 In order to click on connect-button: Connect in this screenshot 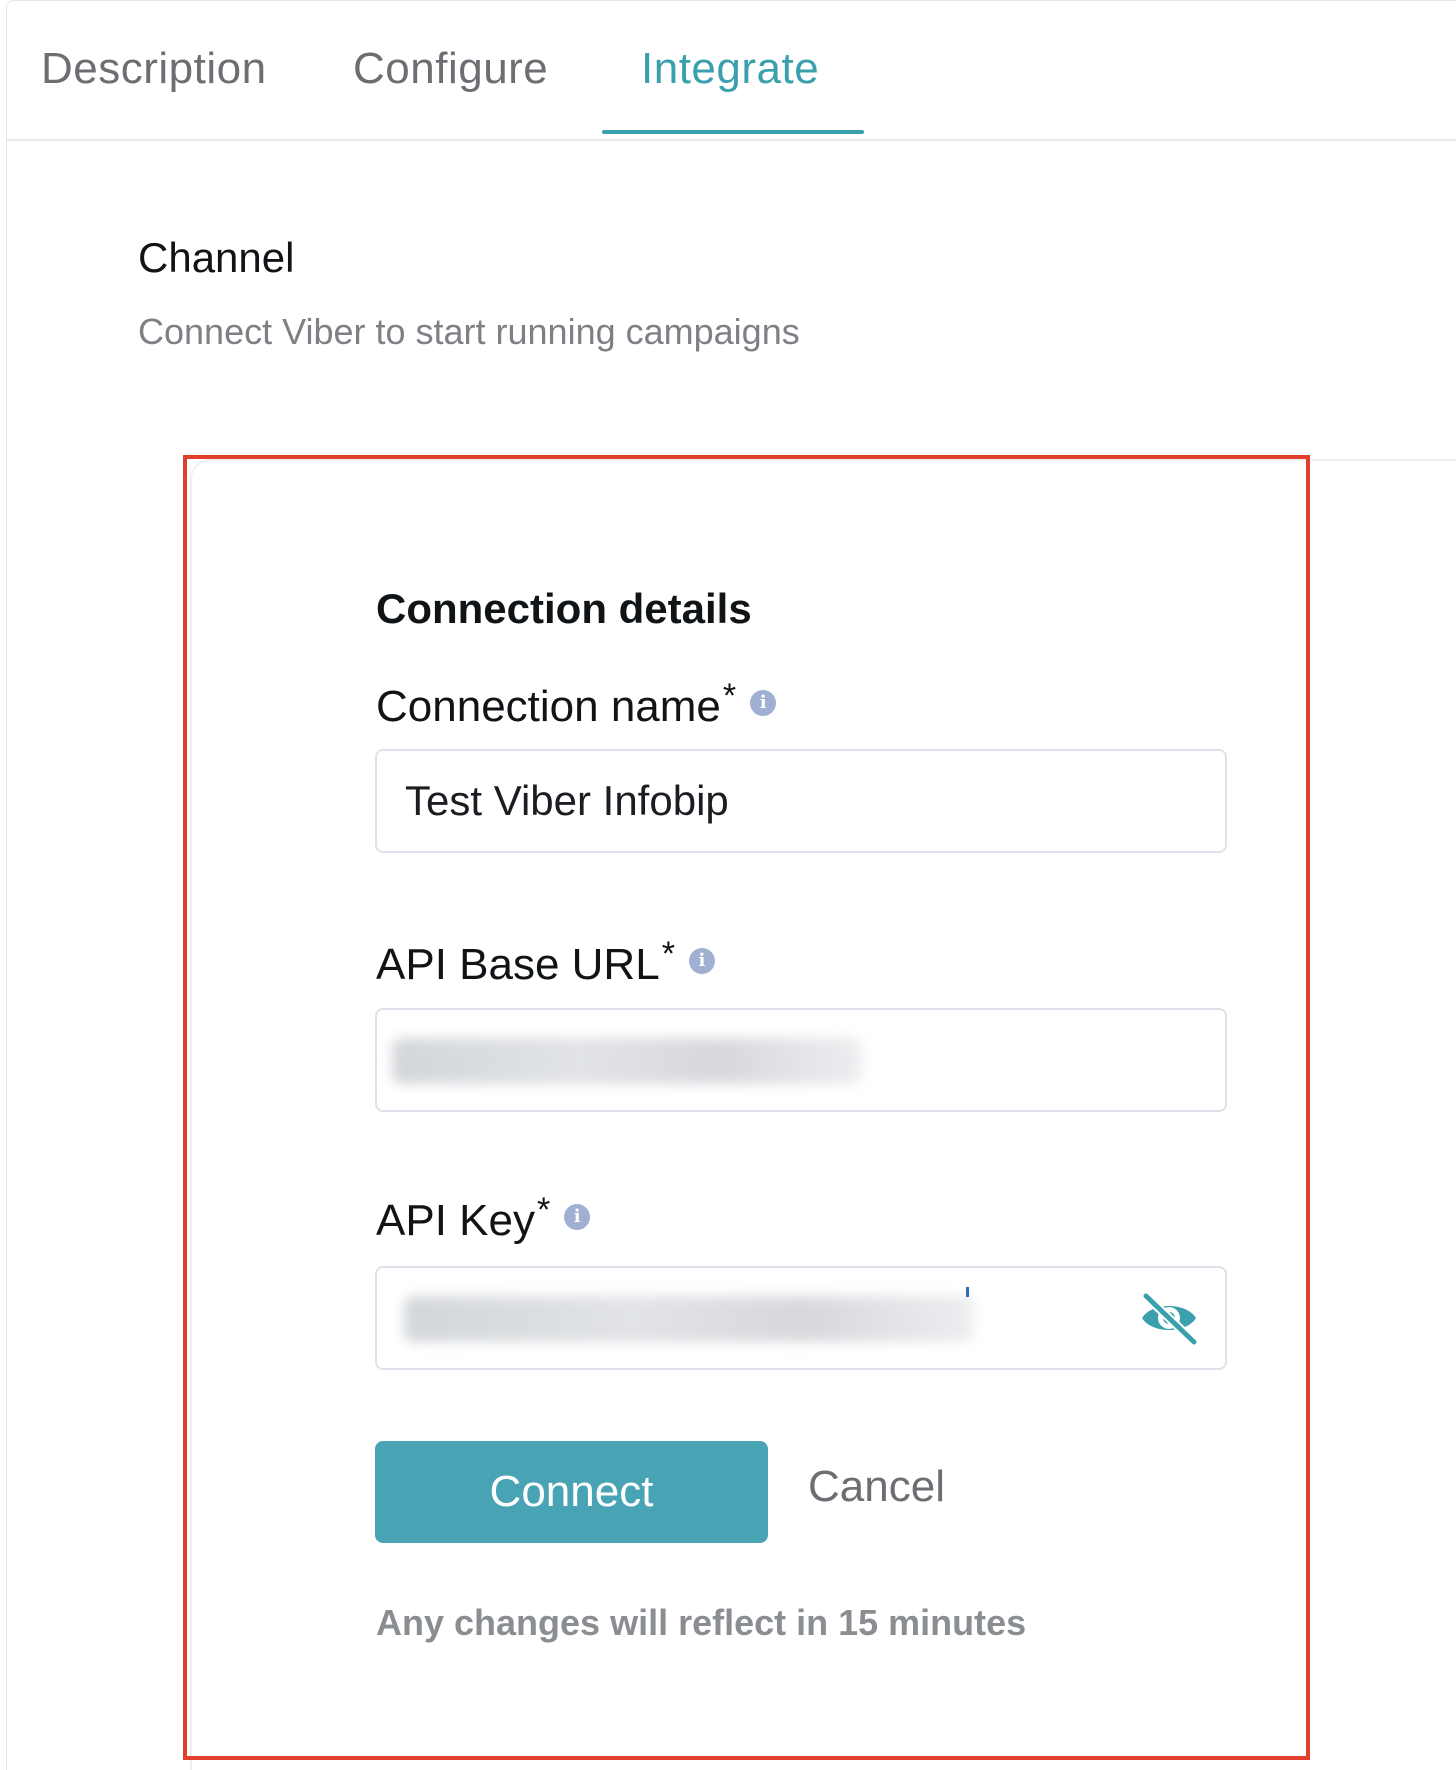, I will do `click(571, 1492)`.